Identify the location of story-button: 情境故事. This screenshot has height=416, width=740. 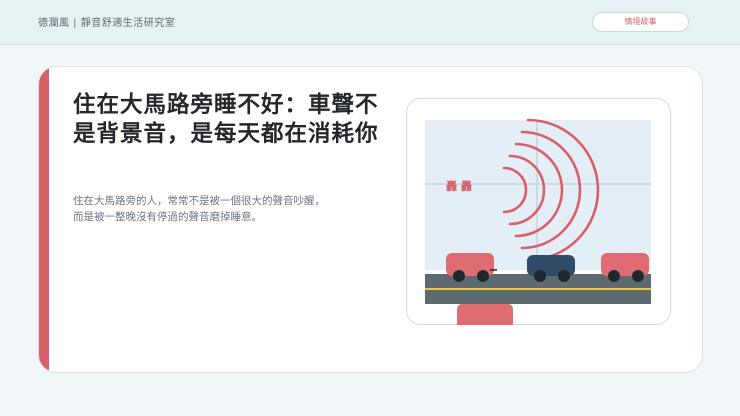
(640, 22).